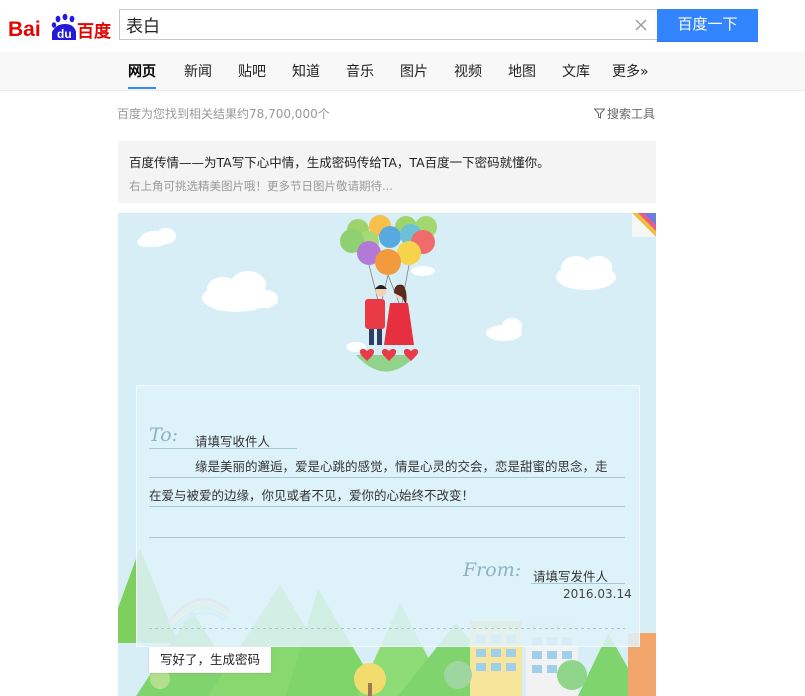  Describe the element at coordinates (198, 75) in the screenshot. I see `tab-news: 新闻` at that location.